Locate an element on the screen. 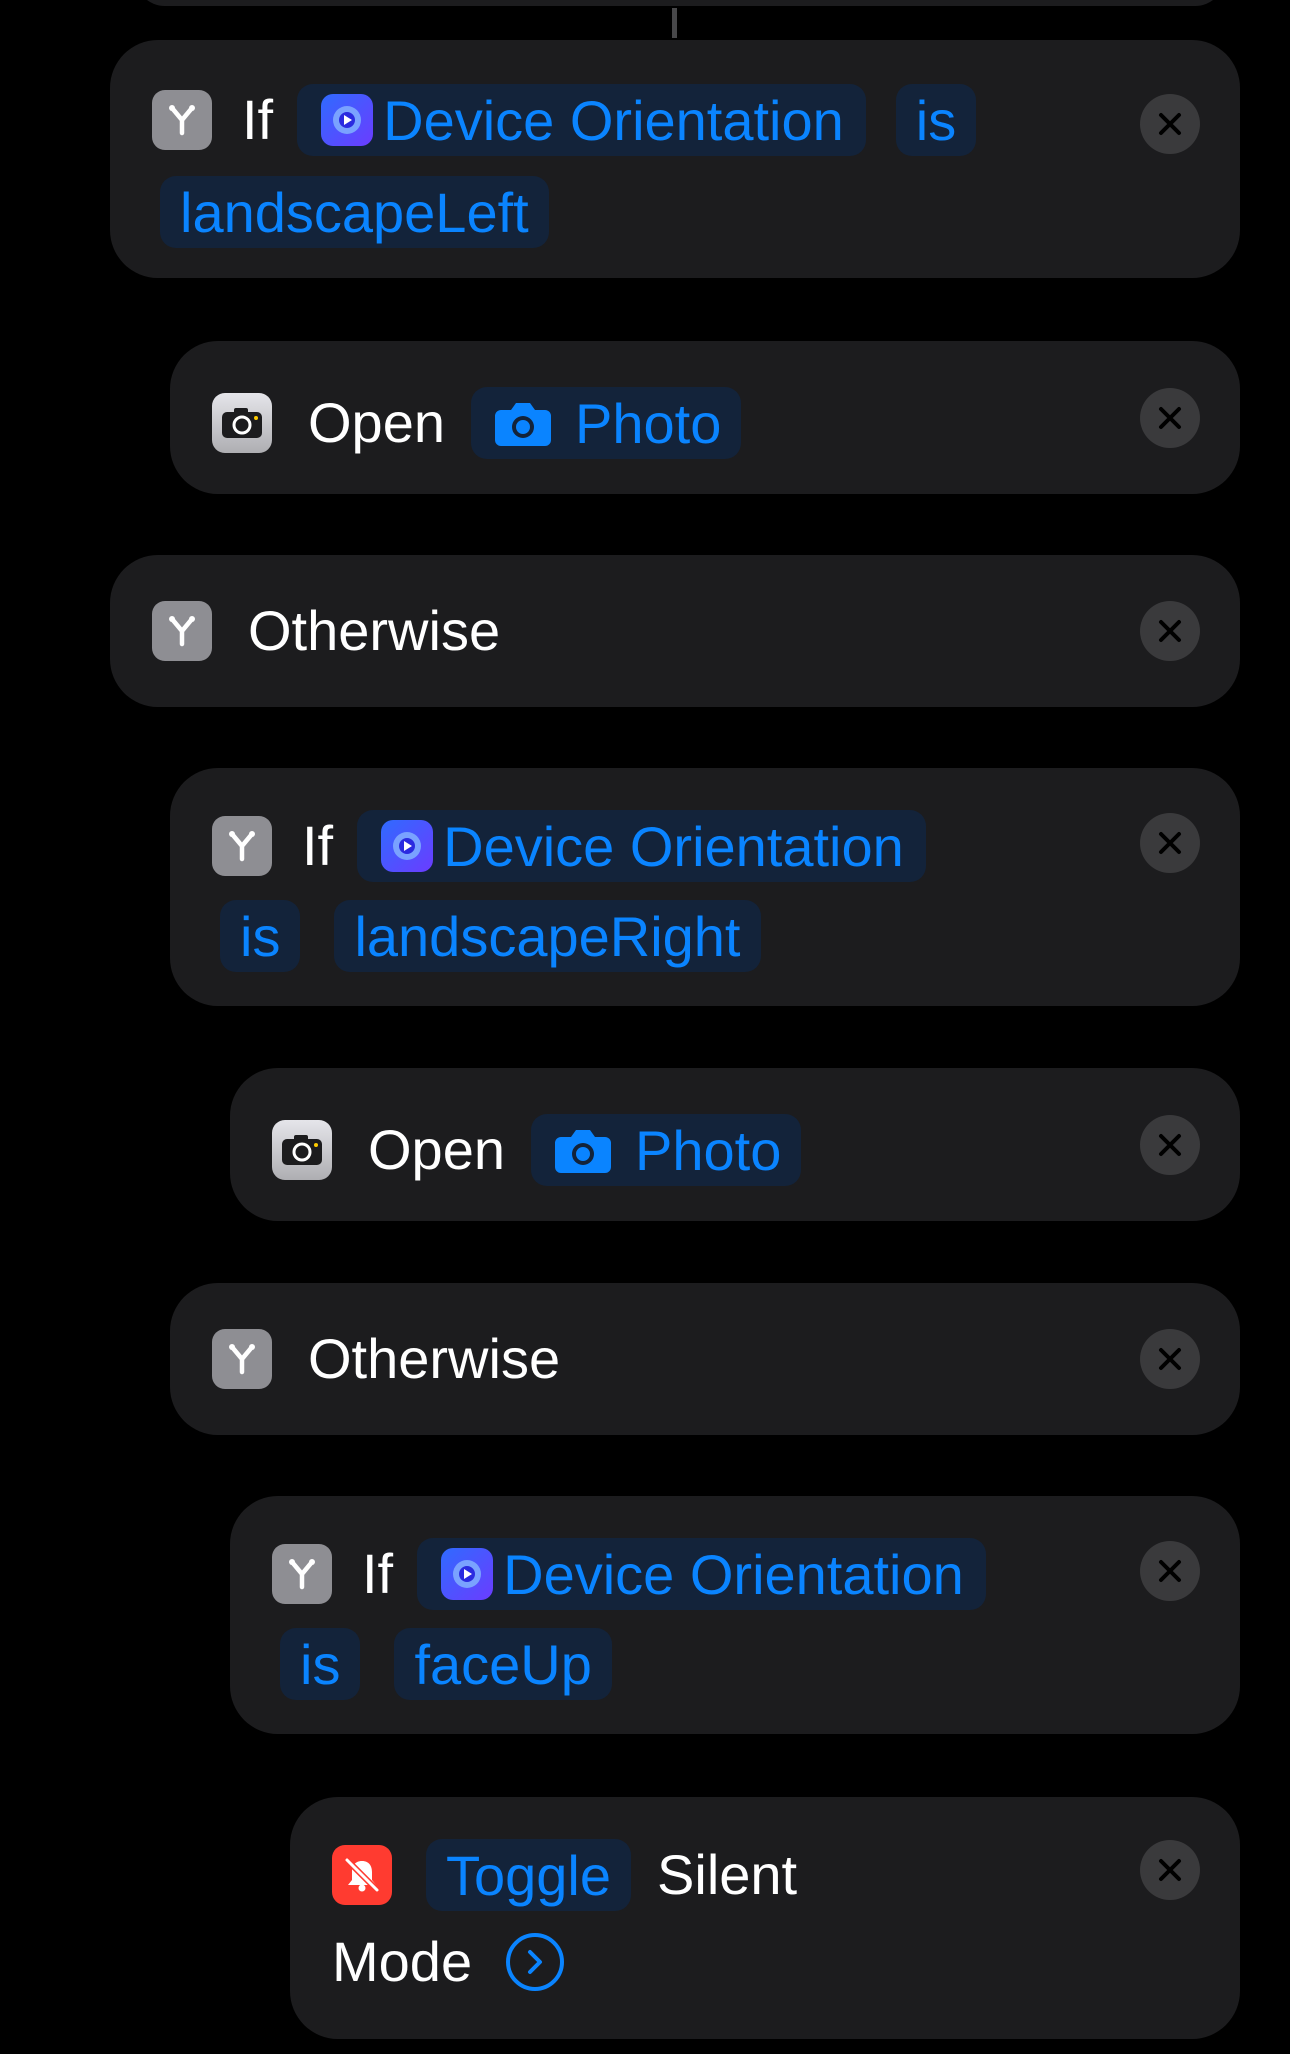 This screenshot has width=1290, height=2054. action-if-face-up: If Device Orientation is faceUp is located at coordinates (735, 1615).